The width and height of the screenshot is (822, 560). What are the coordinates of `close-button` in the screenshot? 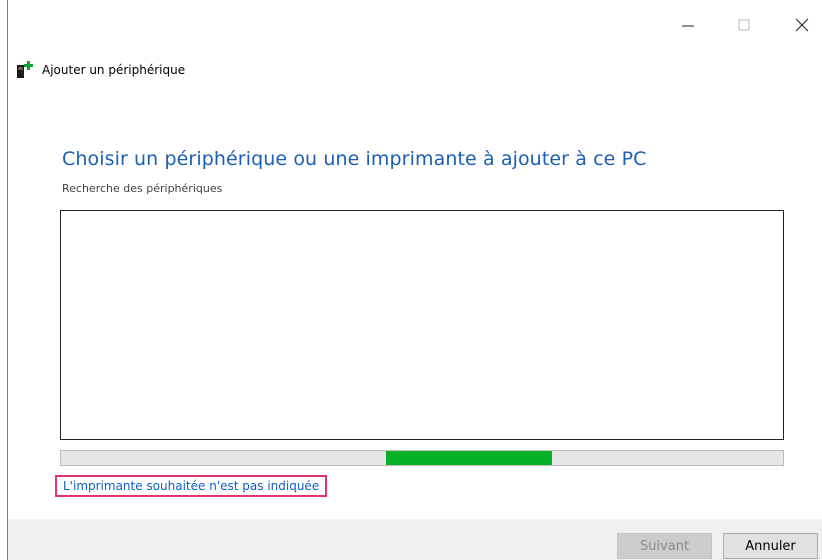 It's located at (802, 25).